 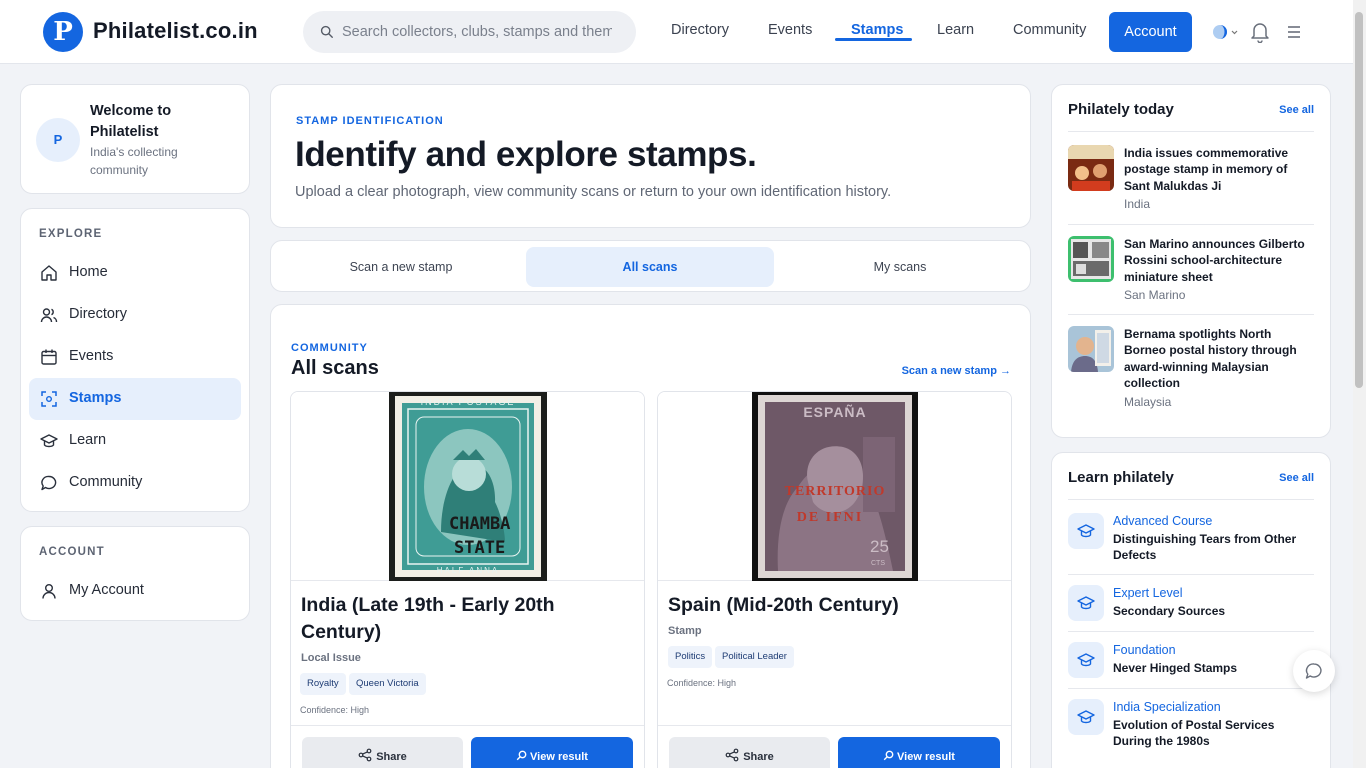 I want to click on stamp-image: INDIA POSTAGE CHAMBA STATE HALF ANNA, so click(x=467, y=486).